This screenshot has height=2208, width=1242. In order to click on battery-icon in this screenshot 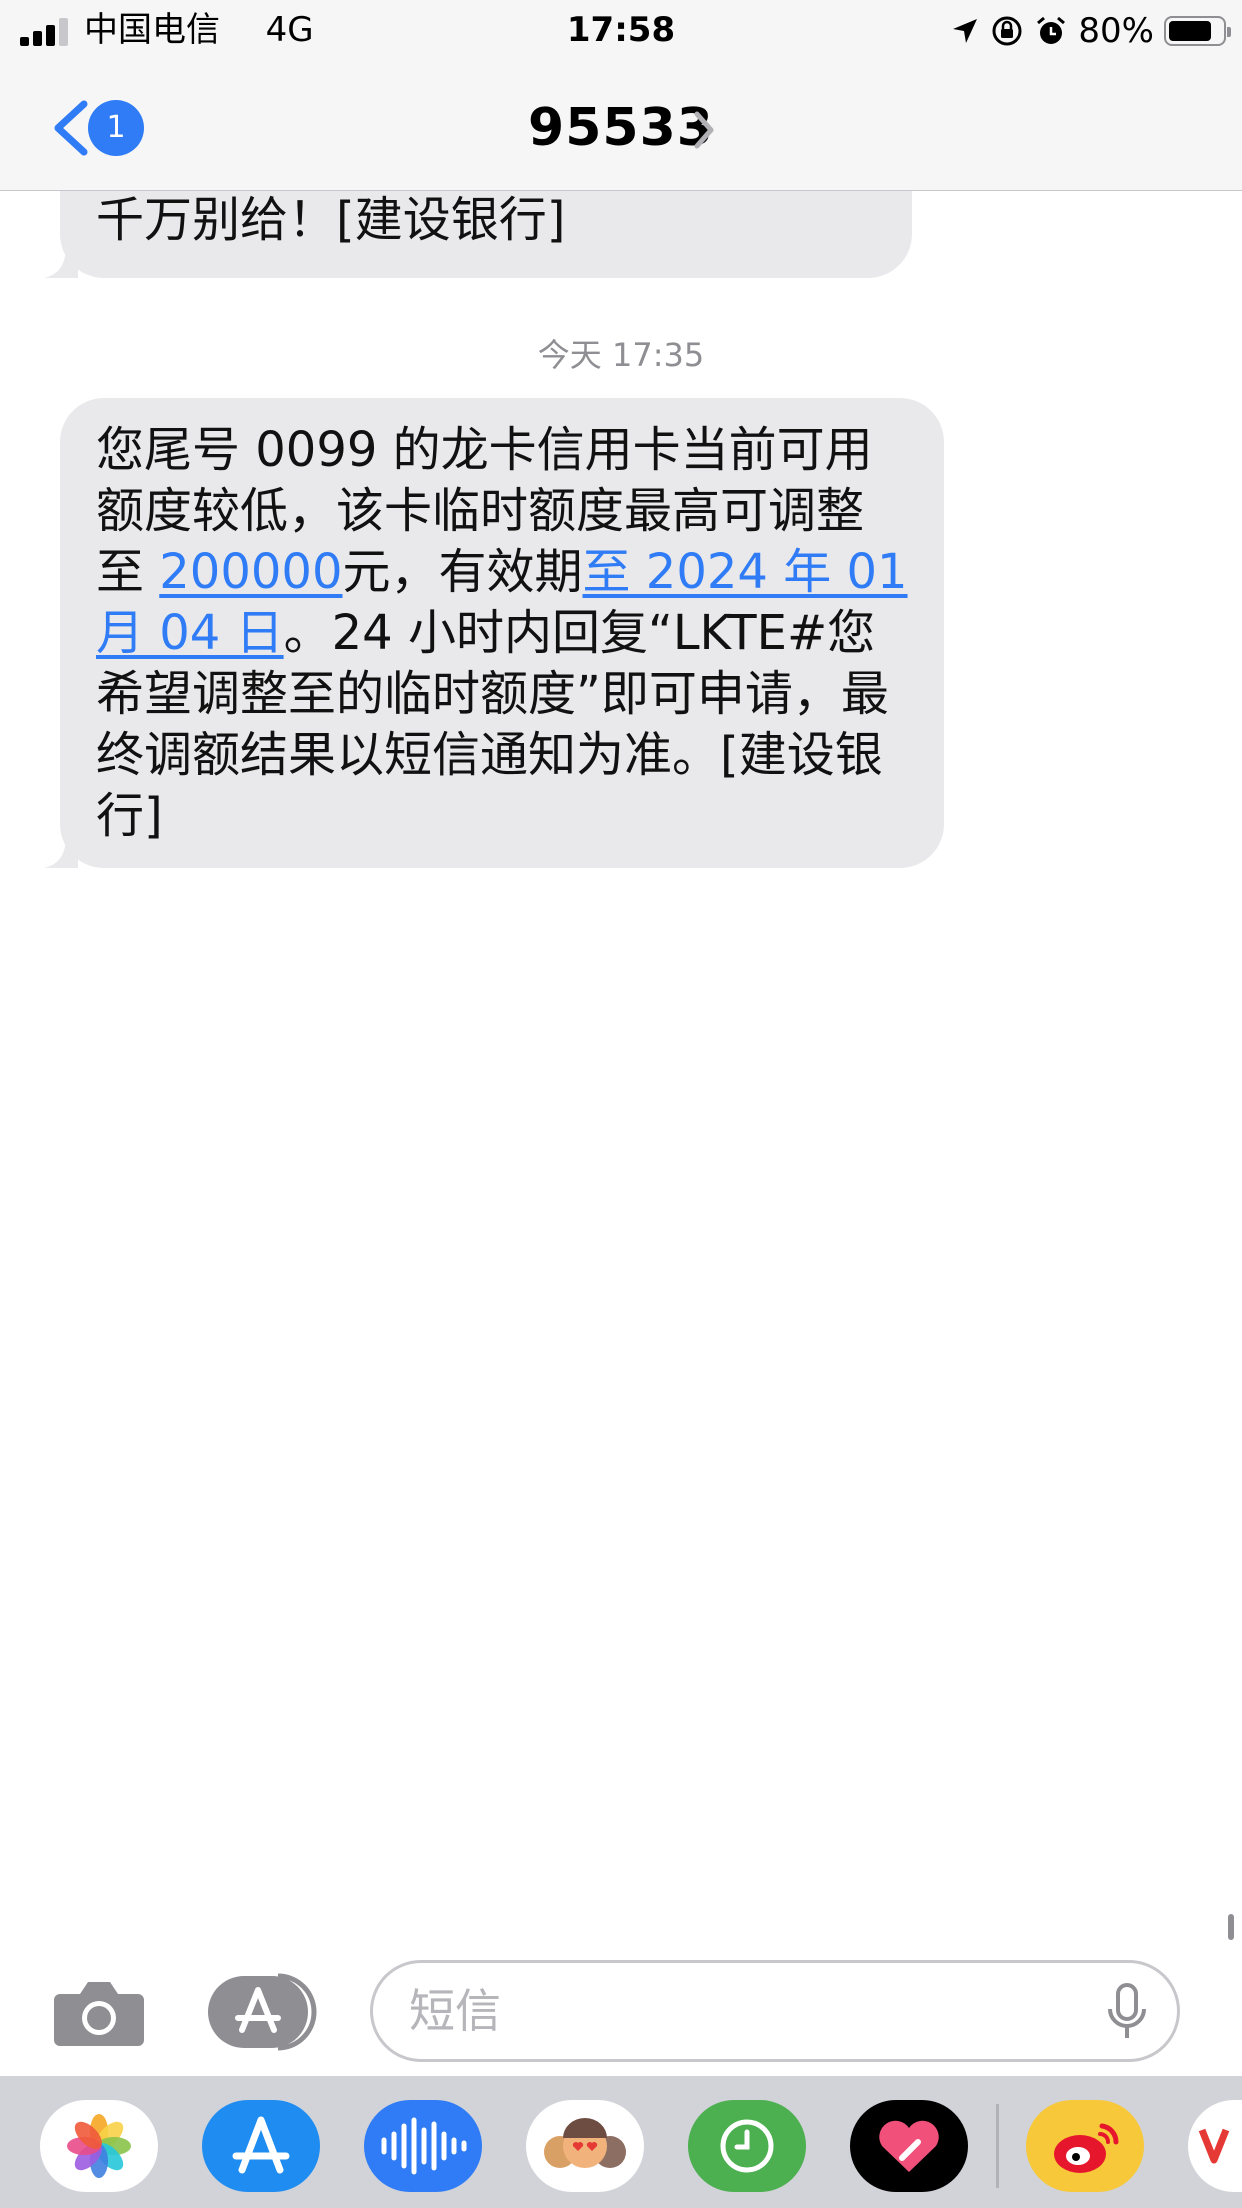, I will do `click(1197, 31)`.